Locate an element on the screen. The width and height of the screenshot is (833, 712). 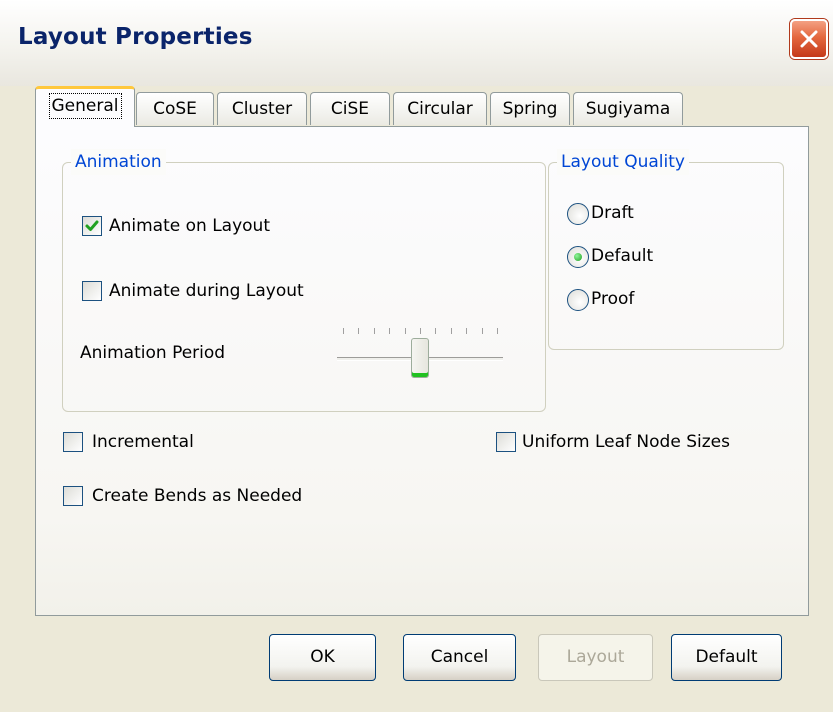
draft-label: Draft is located at coordinates (612, 213).